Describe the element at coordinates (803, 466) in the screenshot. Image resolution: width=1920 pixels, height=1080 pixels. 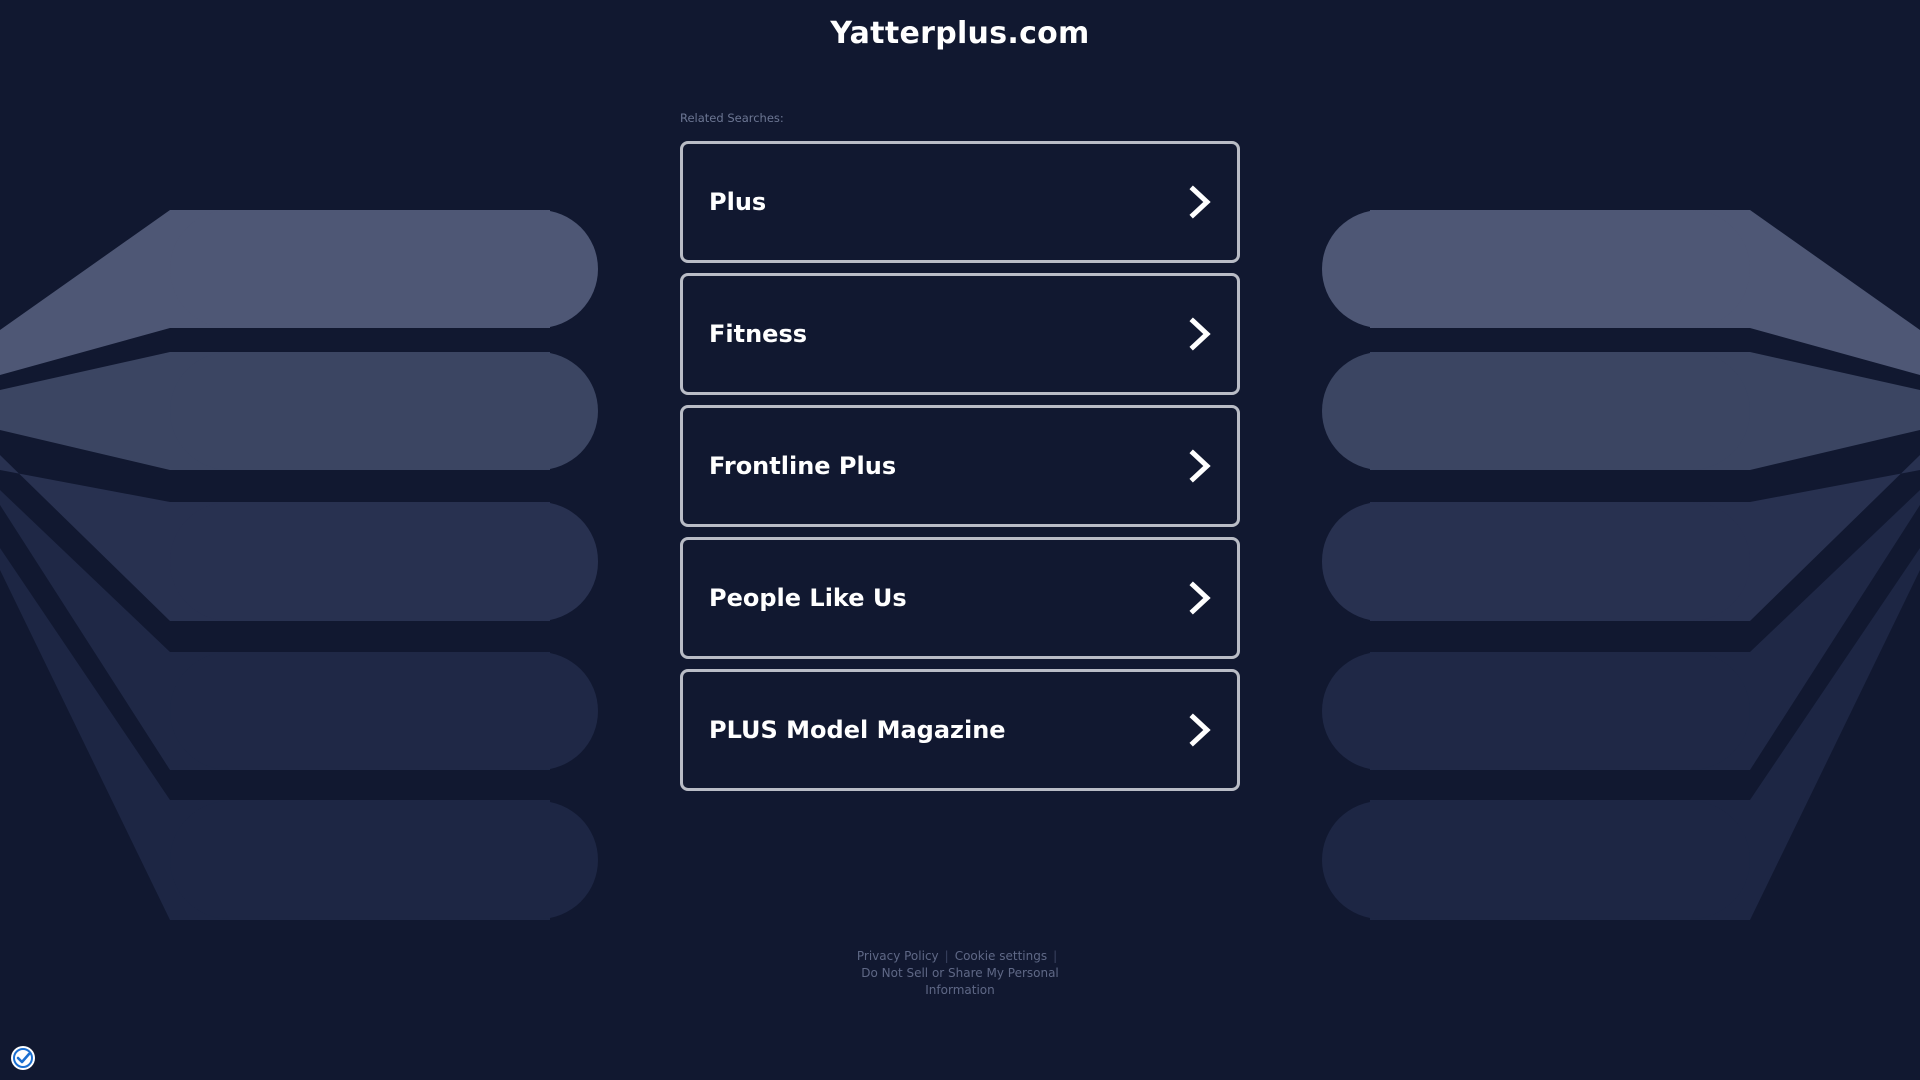
I see `related-search-label: Frontline Plus` at that location.